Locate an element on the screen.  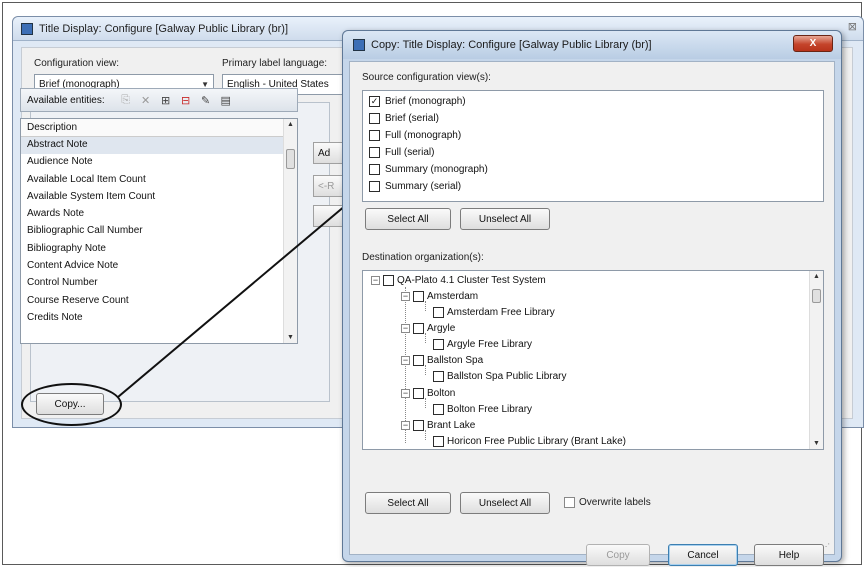
source-select-all-button: Select All is located at coordinates (408, 219).